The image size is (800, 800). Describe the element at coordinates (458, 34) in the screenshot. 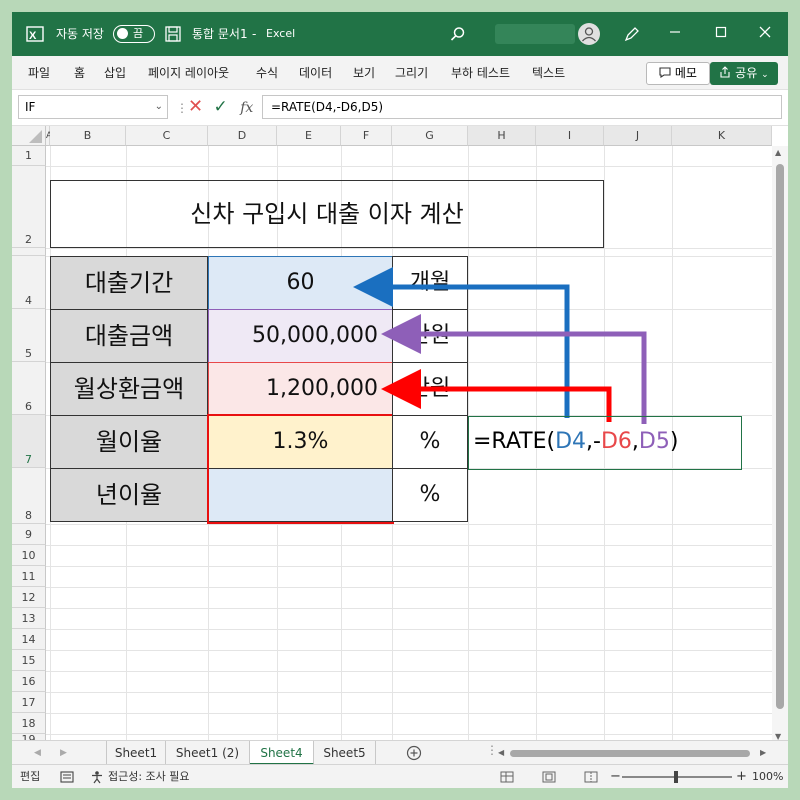

I see `search-icon` at that location.